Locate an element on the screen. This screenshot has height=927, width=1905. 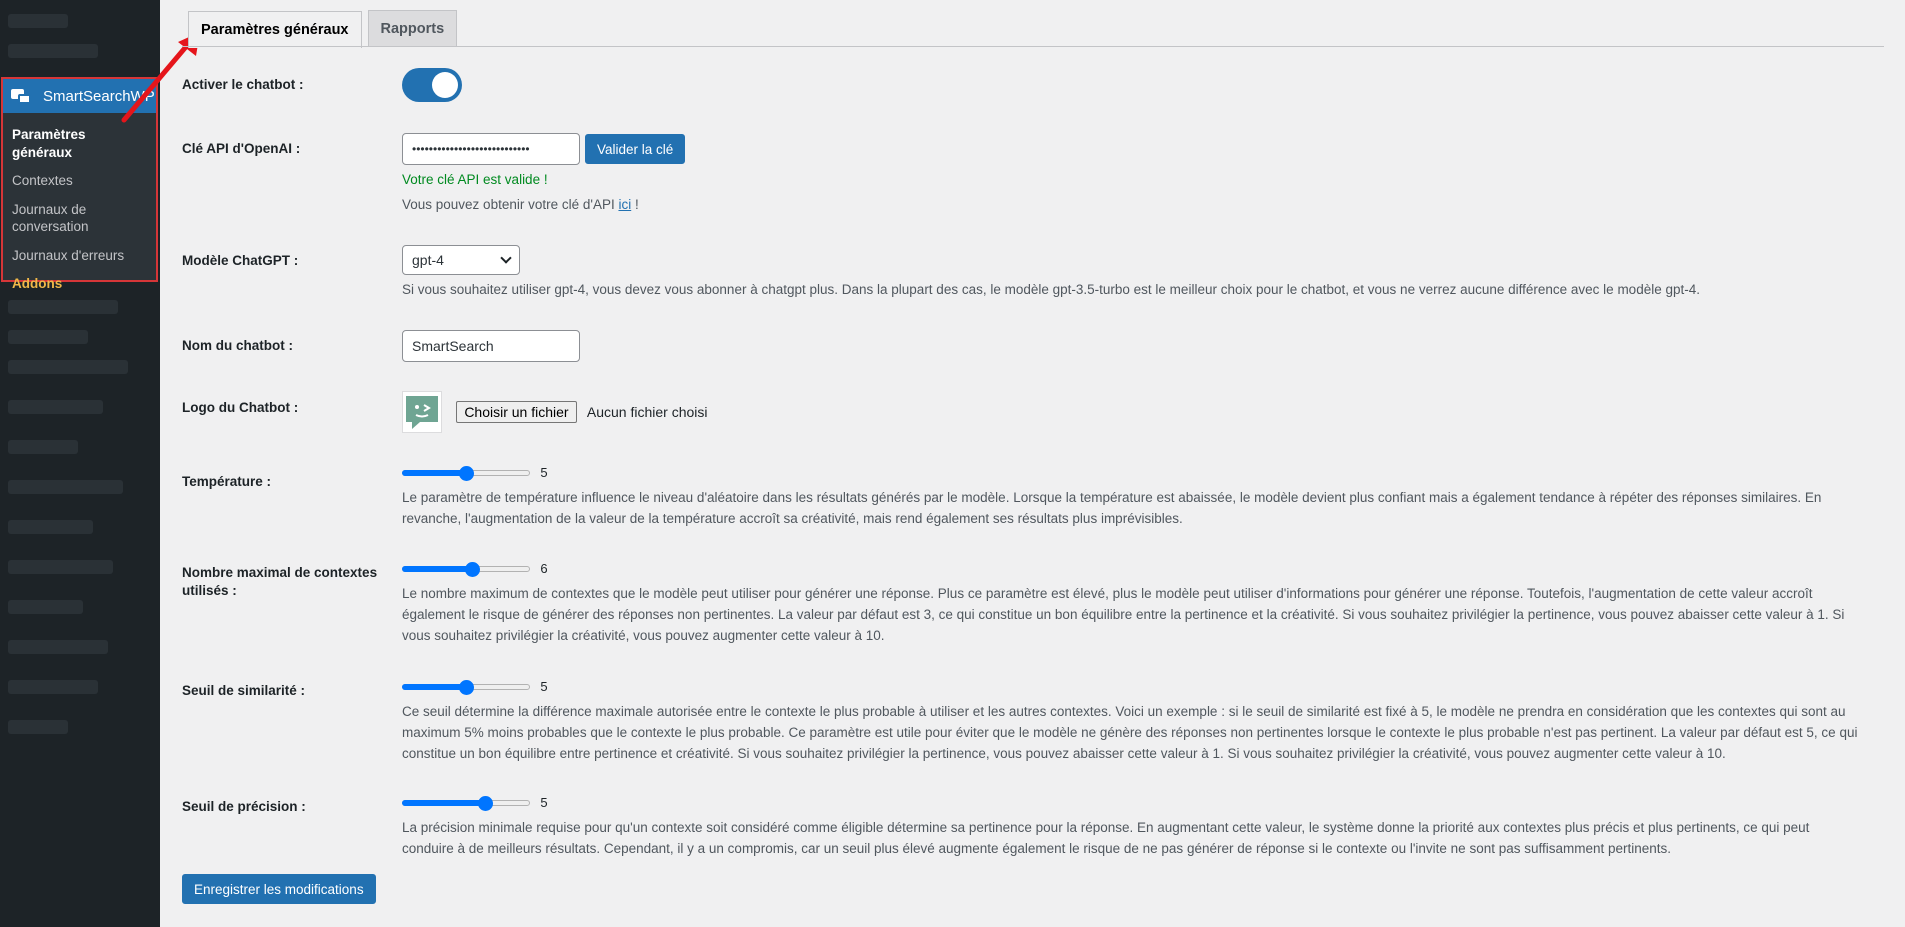
api-key-link: ici is located at coordinates (624, 204).